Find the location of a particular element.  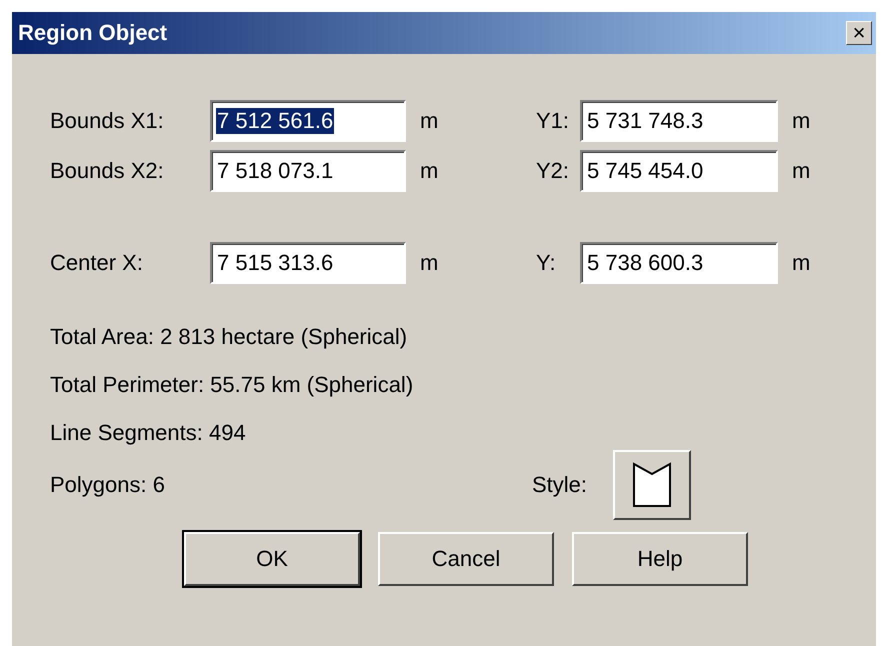

dialog-button: OK is located at coordinates (272, 559).